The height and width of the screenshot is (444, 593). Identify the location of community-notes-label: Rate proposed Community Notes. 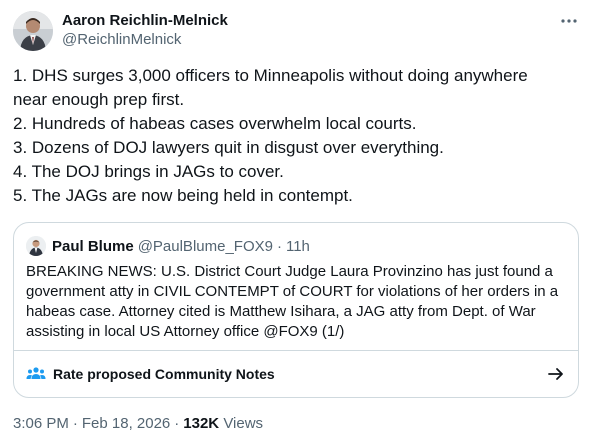
(164, 374).